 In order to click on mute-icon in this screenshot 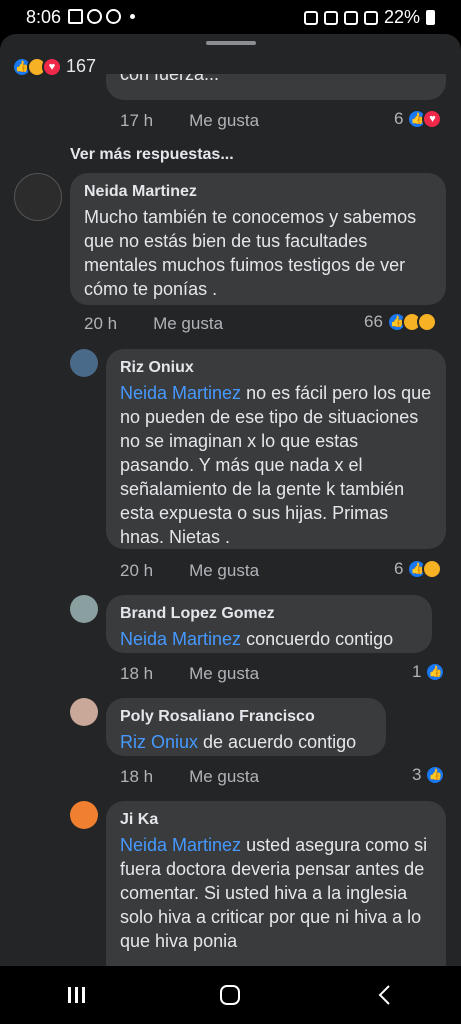, I will do `click(330, 17)`.